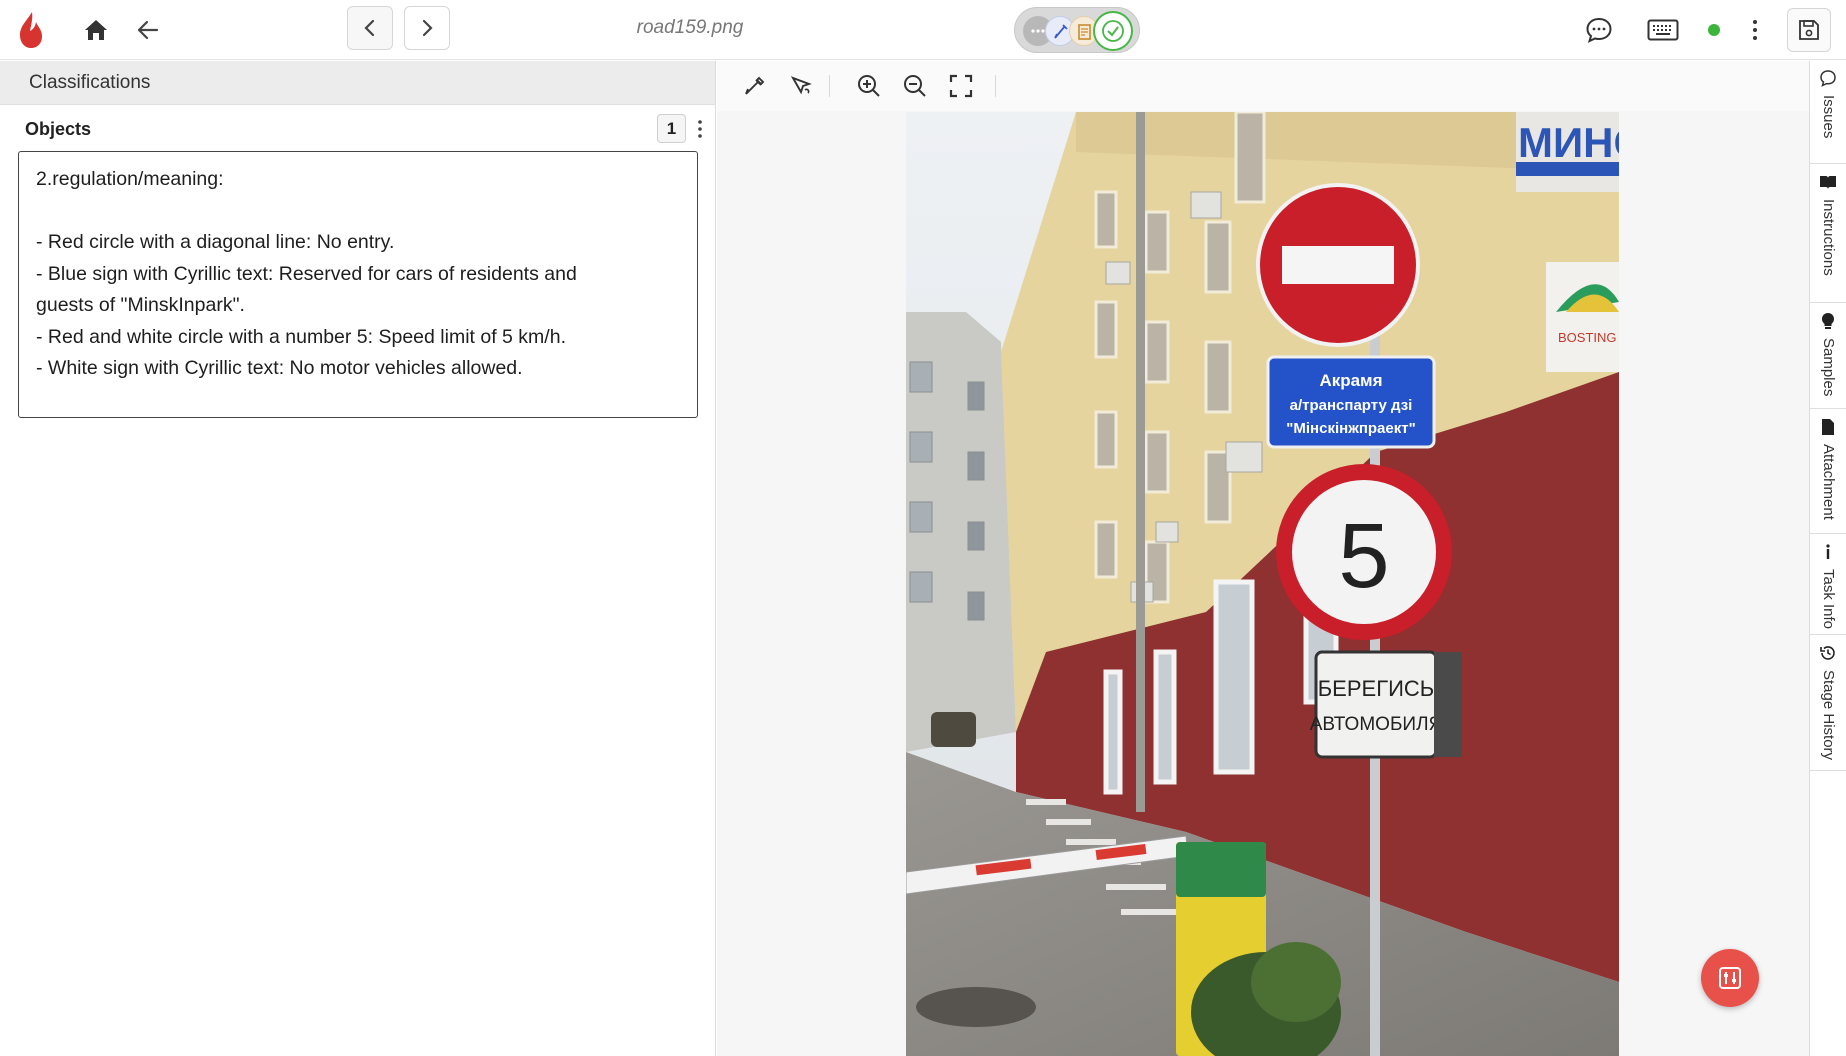  Describe the element at coordinates (1263, 86) in the screenshot. I see `viewer-toolbar` at that location.